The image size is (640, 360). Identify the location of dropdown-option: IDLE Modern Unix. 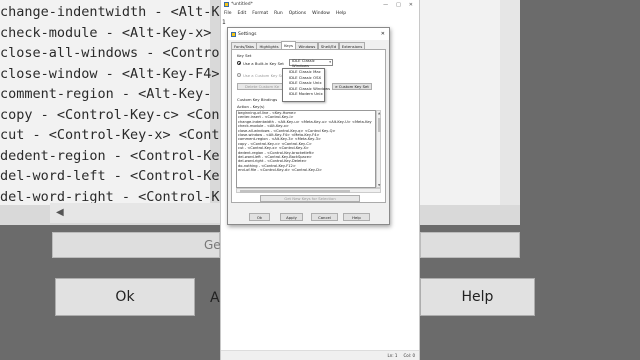
(303, 94).